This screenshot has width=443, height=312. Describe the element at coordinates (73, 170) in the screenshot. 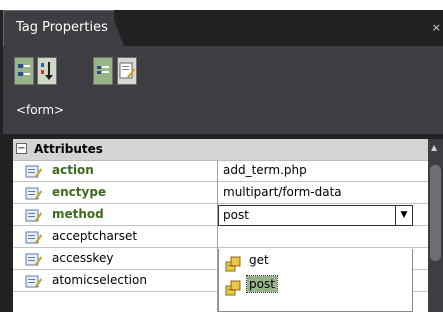

I see `attribute-name: action` at that location.